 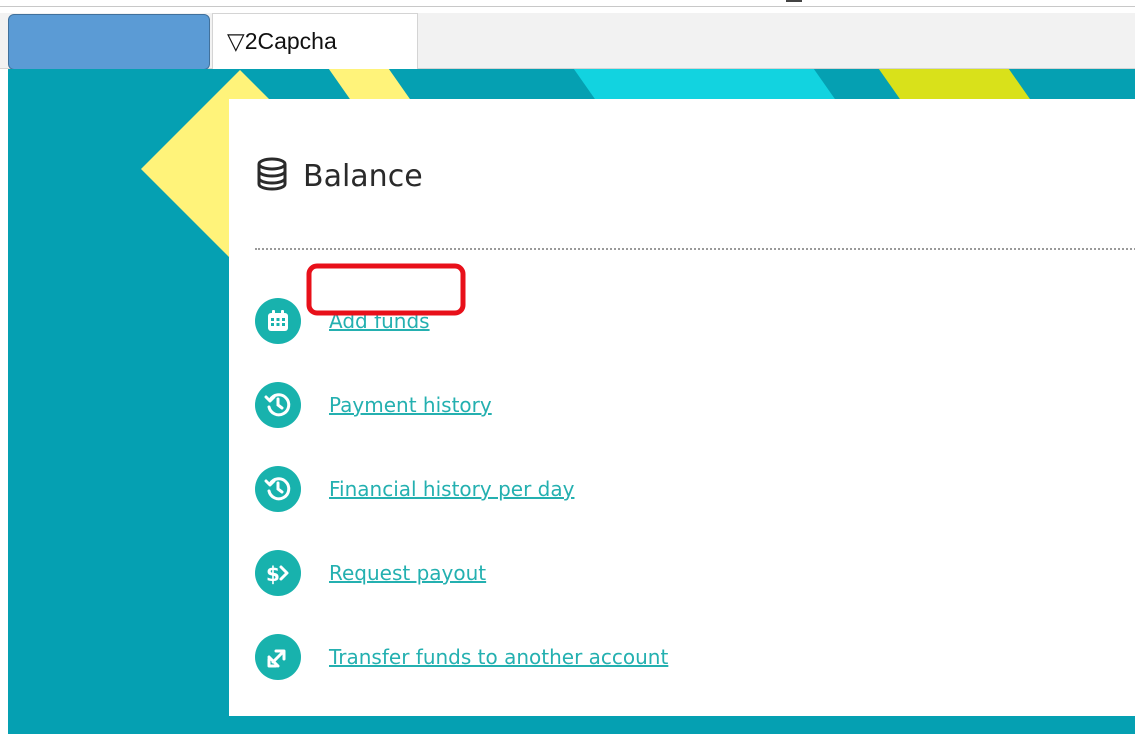 I want to click on card-header: Balance, so click(x=339, y=176).